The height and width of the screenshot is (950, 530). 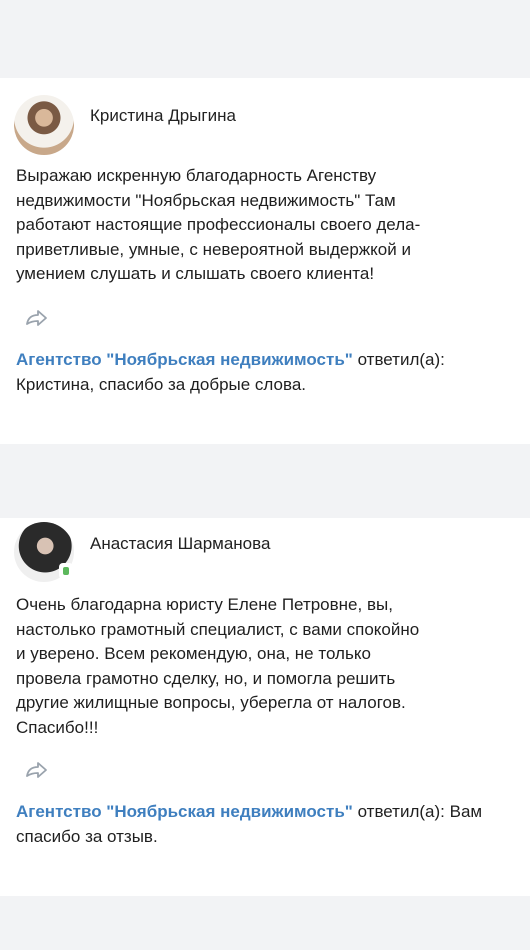 What do you see at coordinates (180, 544) in the screenshot?
I see `review-author-name: Анастасия Шарманова` at bounding box center [180, 544].